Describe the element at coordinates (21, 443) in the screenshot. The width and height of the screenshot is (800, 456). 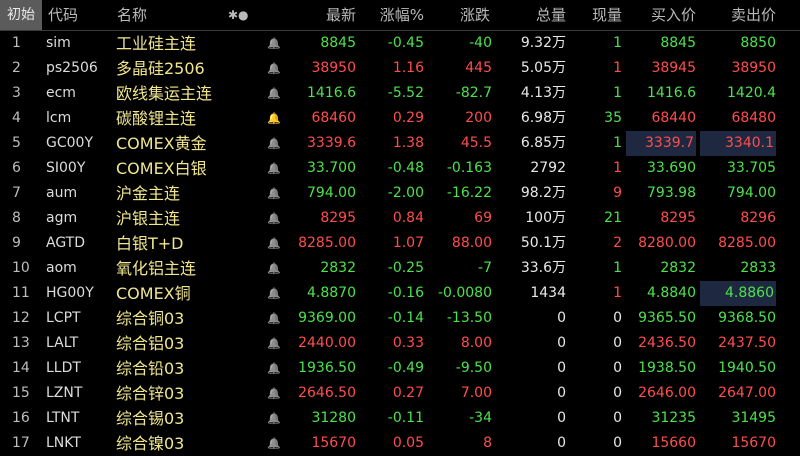
I see `row-number: 17` at that location.